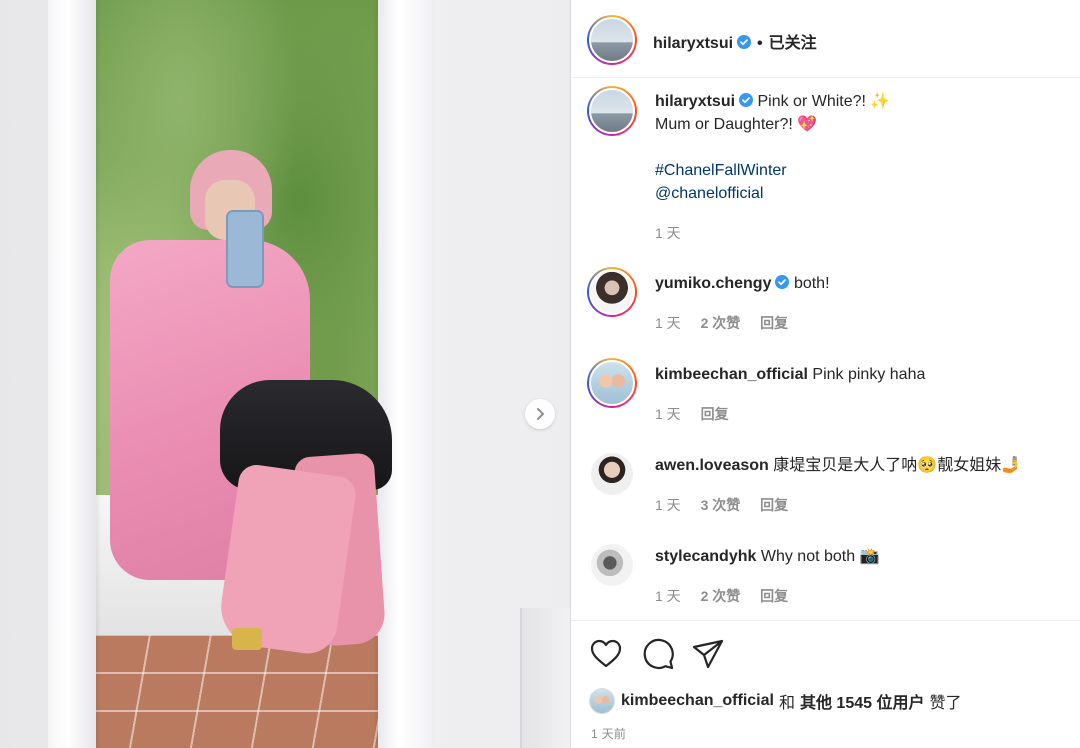 The width and height of the screenshot is (1080, 748). Describe the element at coordinates (721, 170) in the screenshot. I see `hashtag-link: #ChanelFallWinter` at that location.